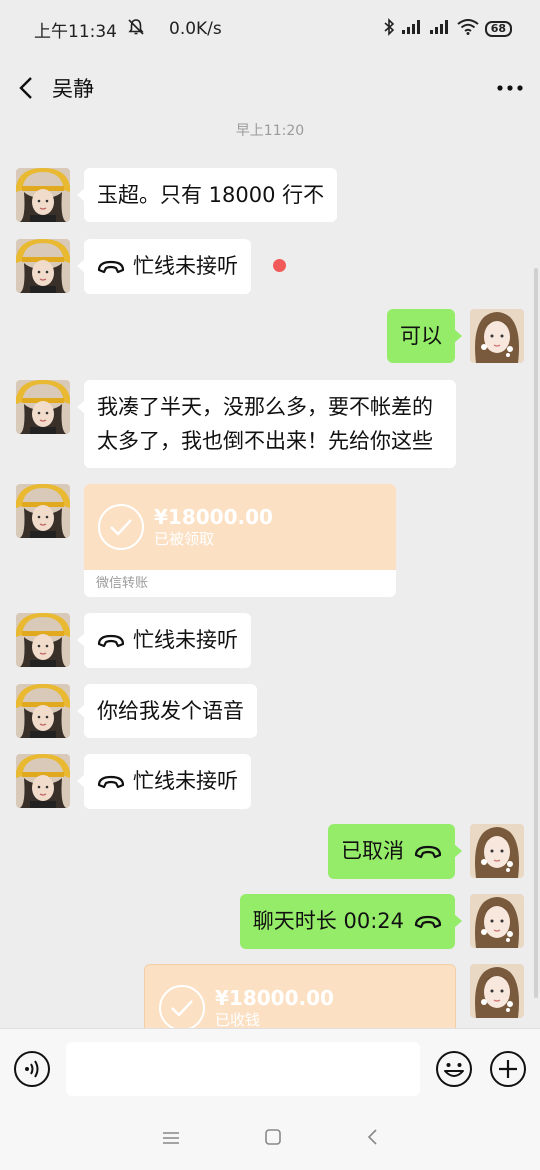  I want to click on chat-title: 吴静, so click(73, 89).